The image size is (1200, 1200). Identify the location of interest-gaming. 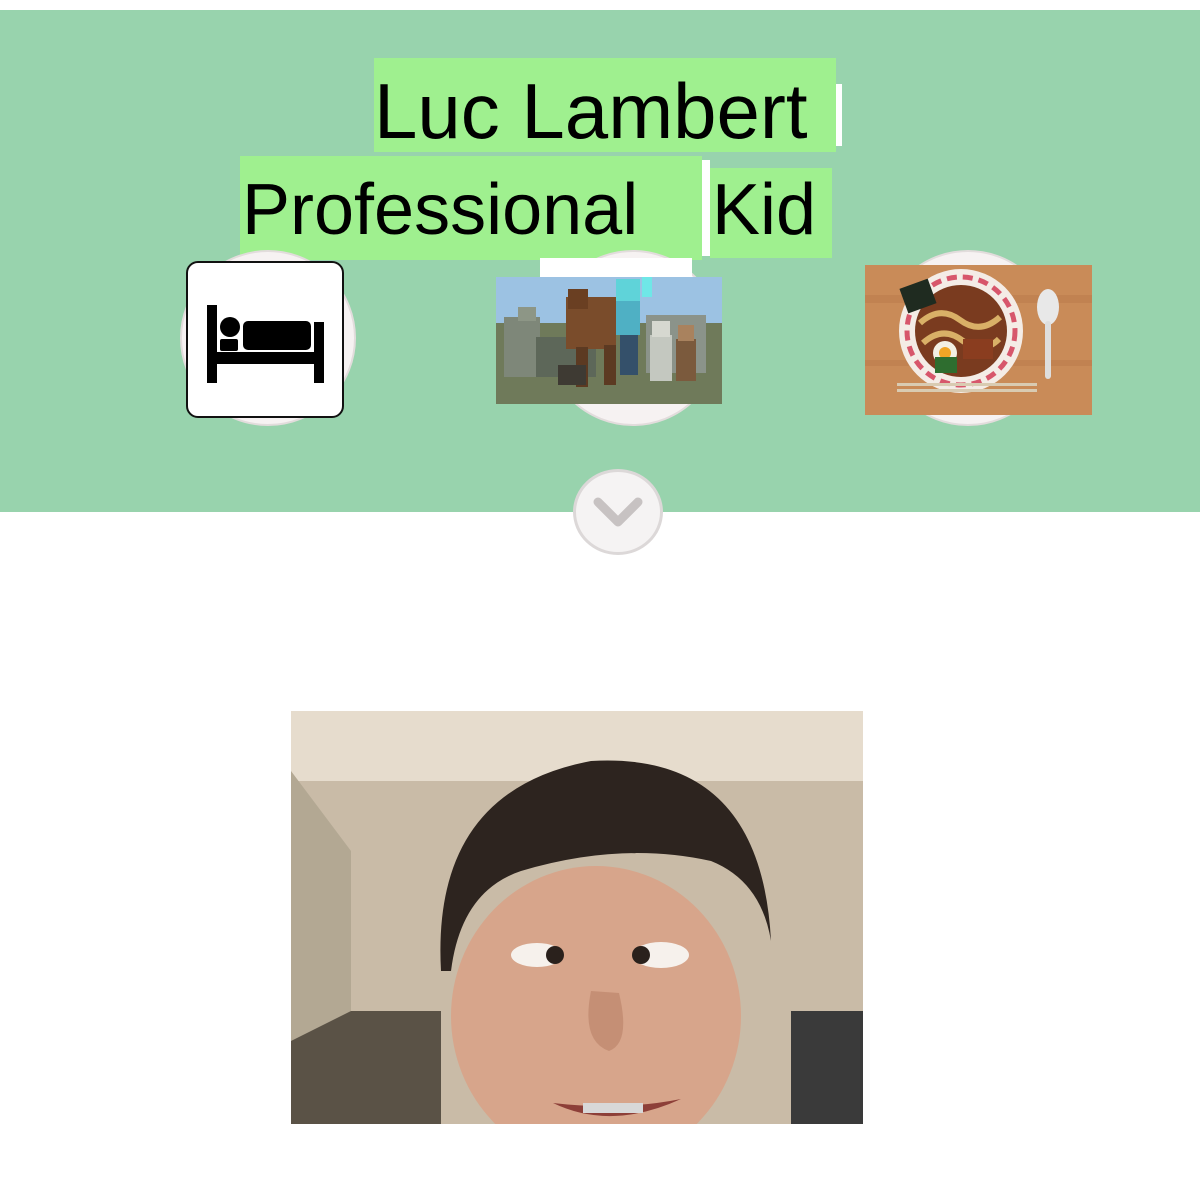
(609, 340).